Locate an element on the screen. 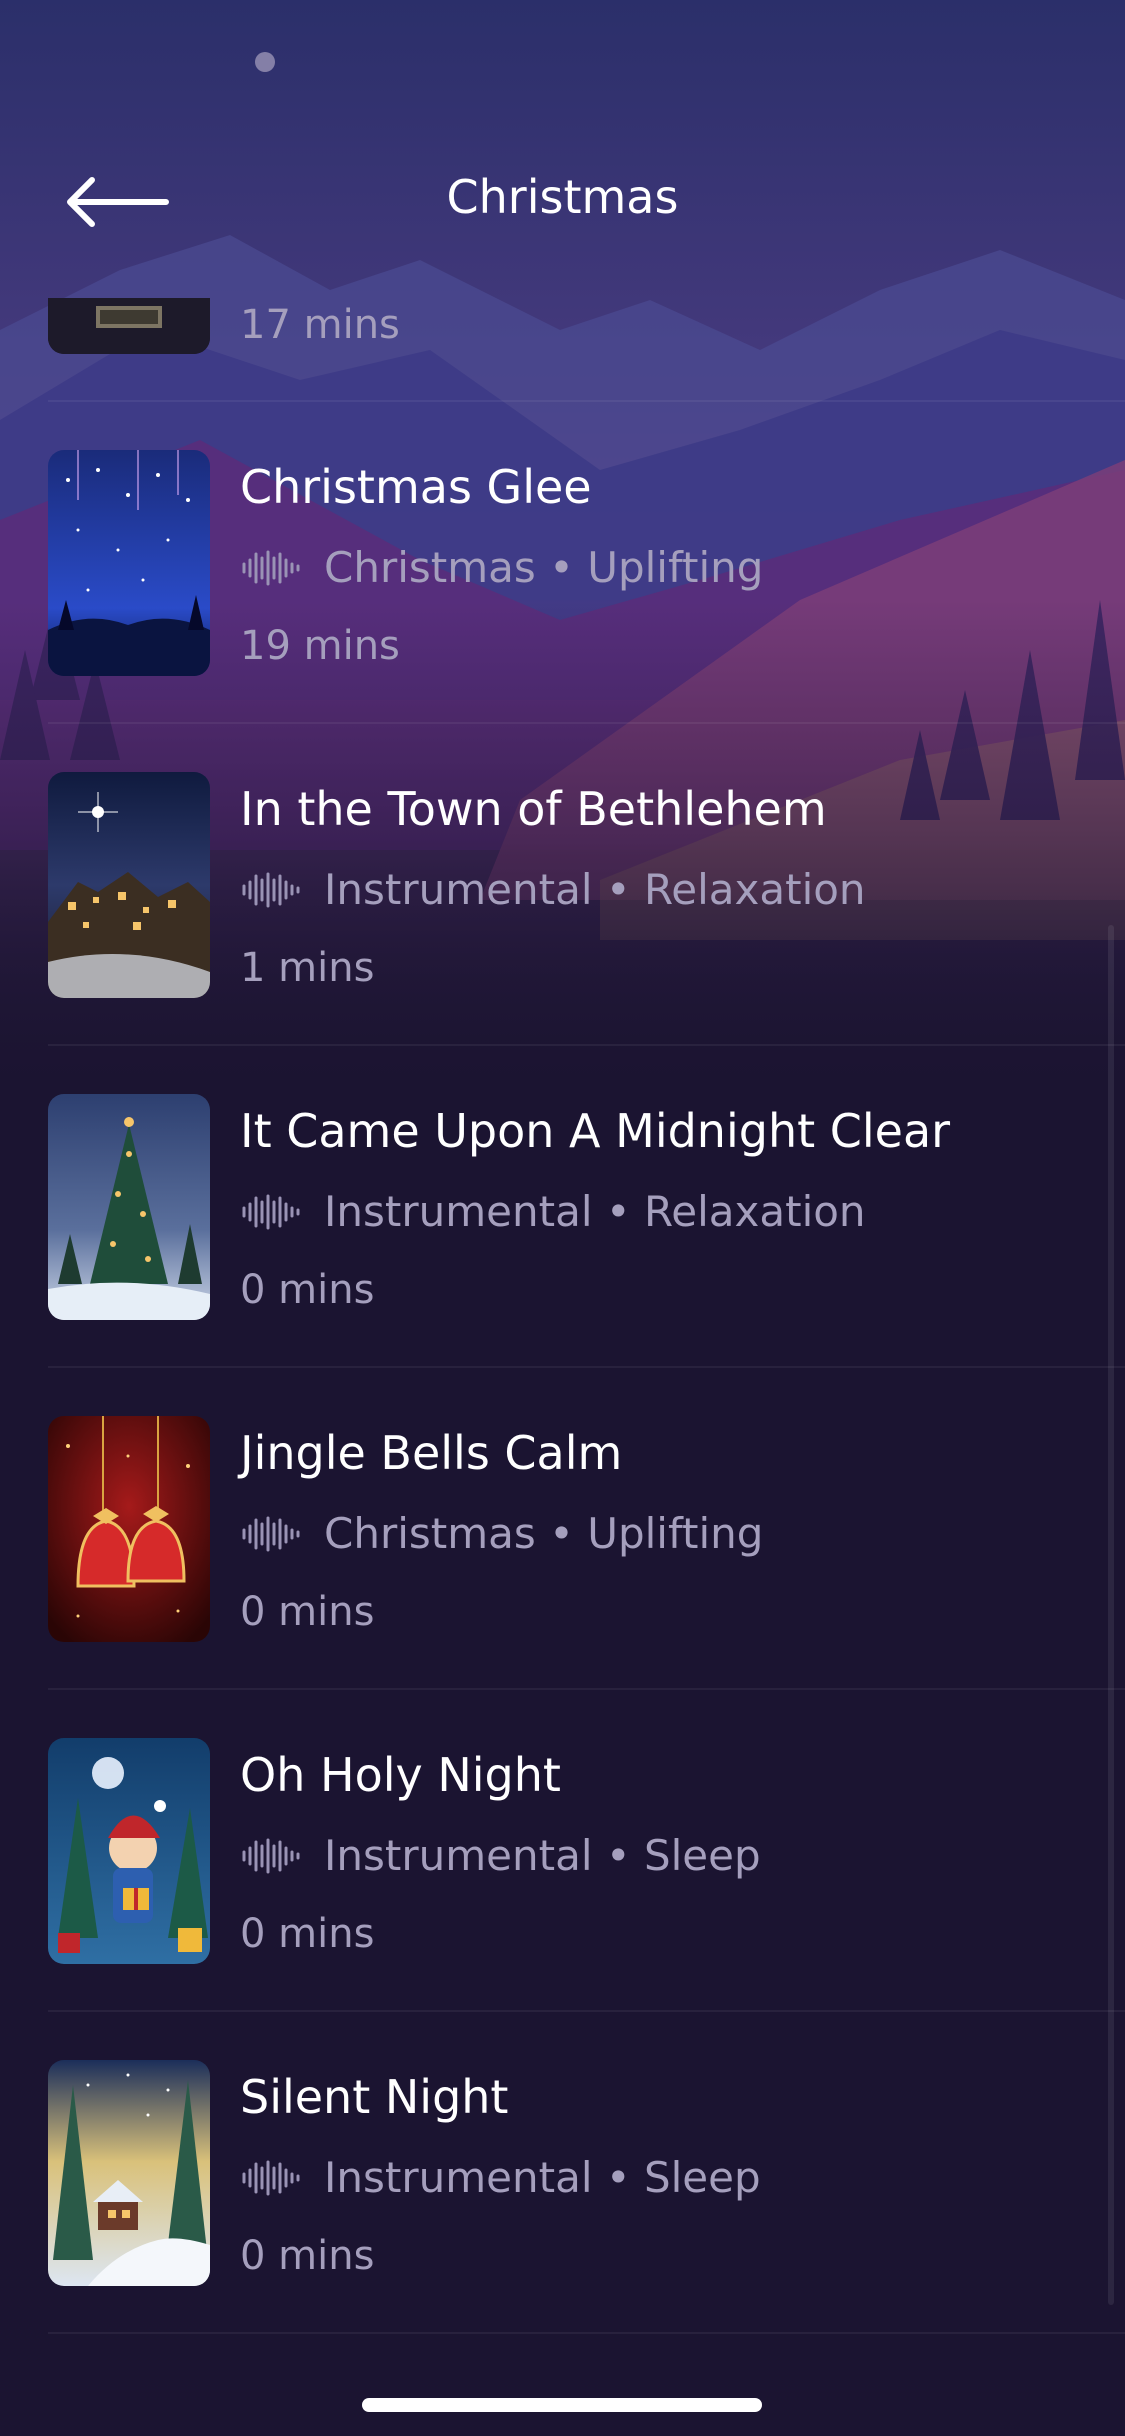 Image resolution: width=1125 pixels, height=2436 pixels. track-title: Oh Holy Night is located at coordinates (400, 1775).